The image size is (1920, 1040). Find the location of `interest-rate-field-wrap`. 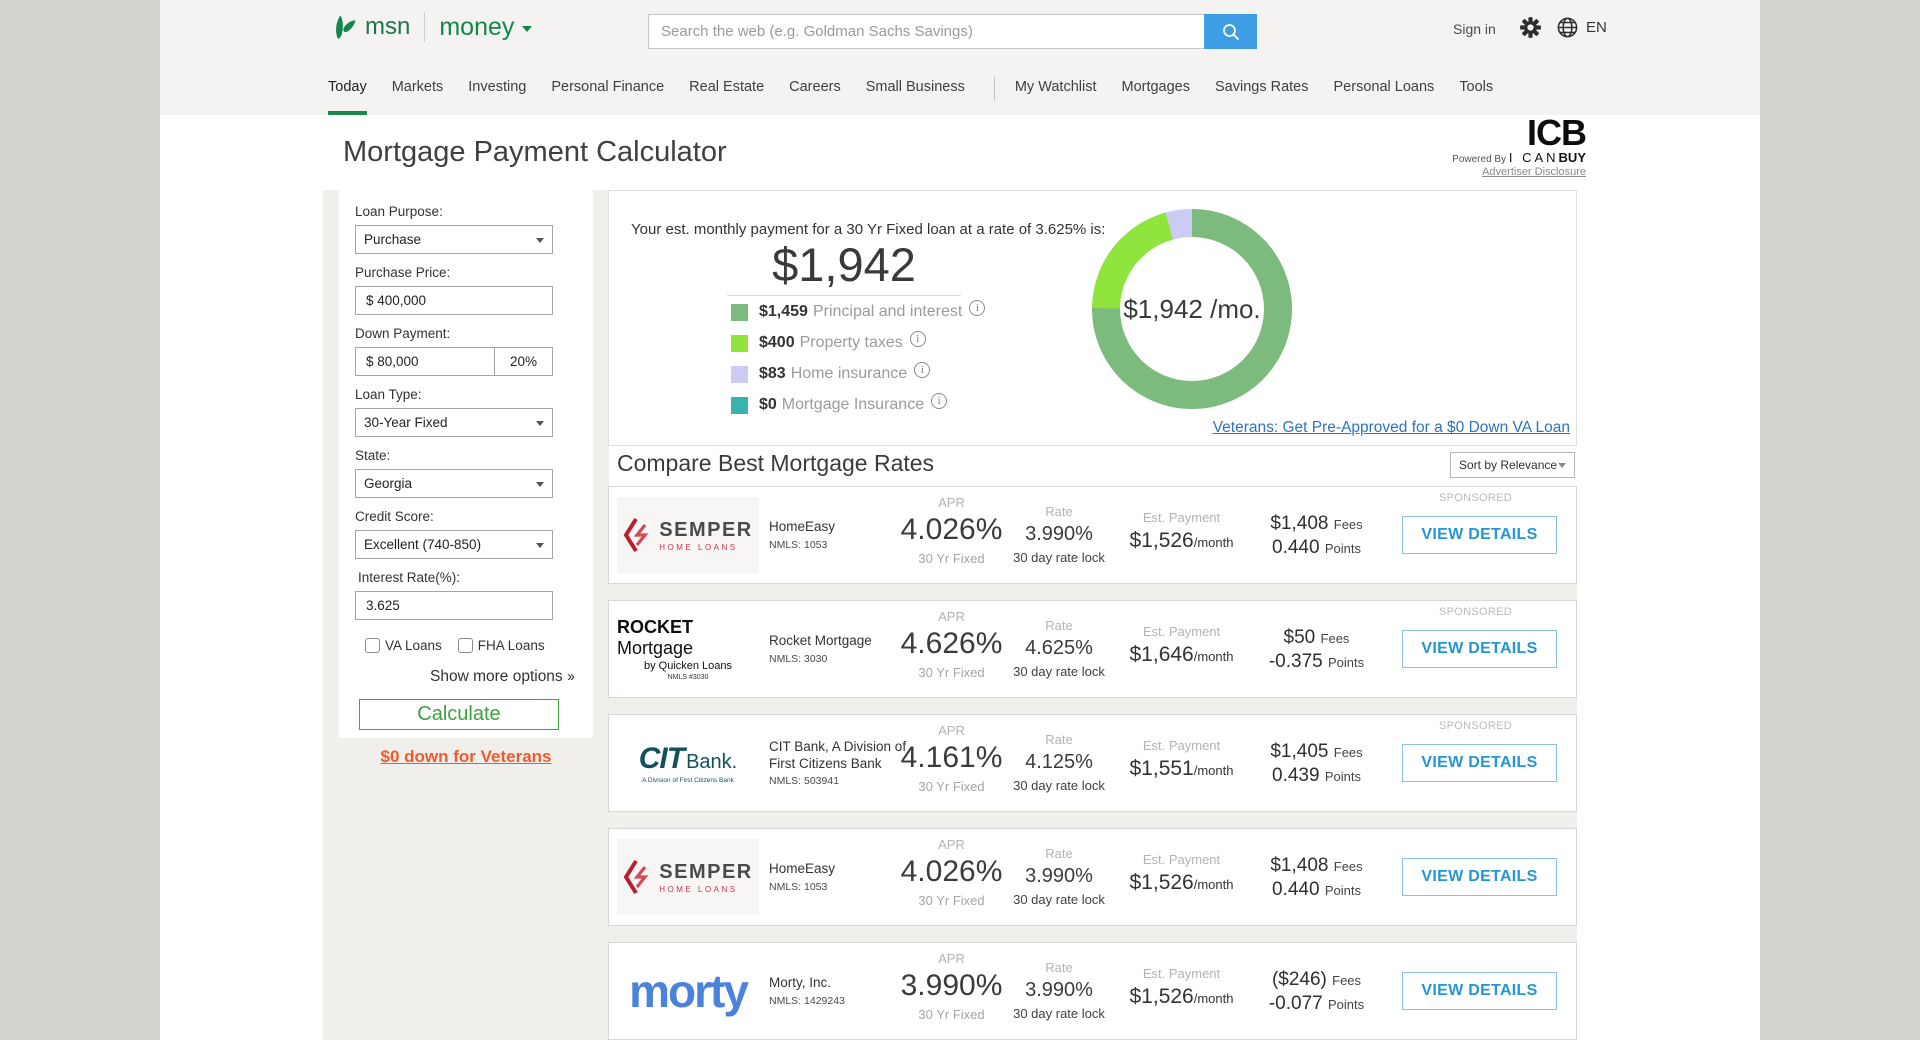

interest-rate-field-wrap is located at coordinates (454, 605).